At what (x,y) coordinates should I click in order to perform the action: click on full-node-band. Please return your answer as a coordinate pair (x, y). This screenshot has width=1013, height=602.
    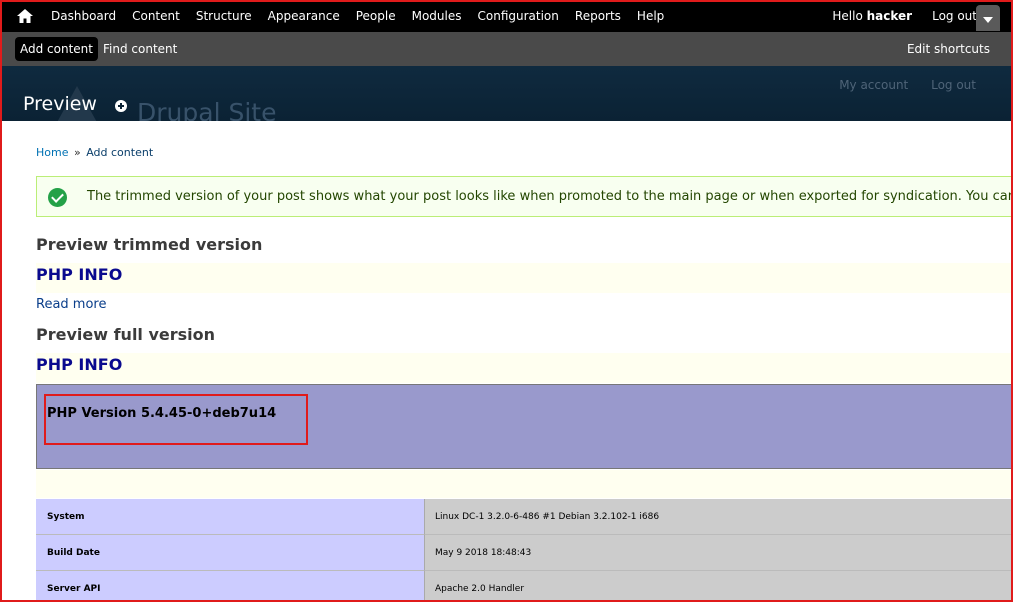
    Looking at the image, I should click on (524, 368).